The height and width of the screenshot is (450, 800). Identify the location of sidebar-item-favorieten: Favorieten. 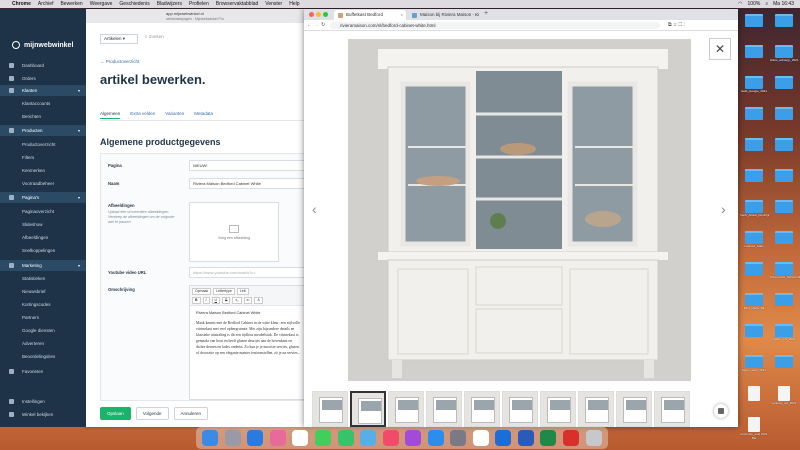
(43, 371).